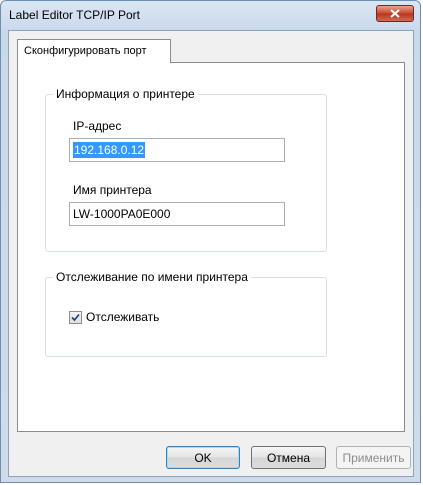 This screenshot has height=485, width=423. What do you see at coordinates (177, 214) in the screenshot?
I see `printer-name-field: LW-1000PA0E000` at bounding box center [177, 214].